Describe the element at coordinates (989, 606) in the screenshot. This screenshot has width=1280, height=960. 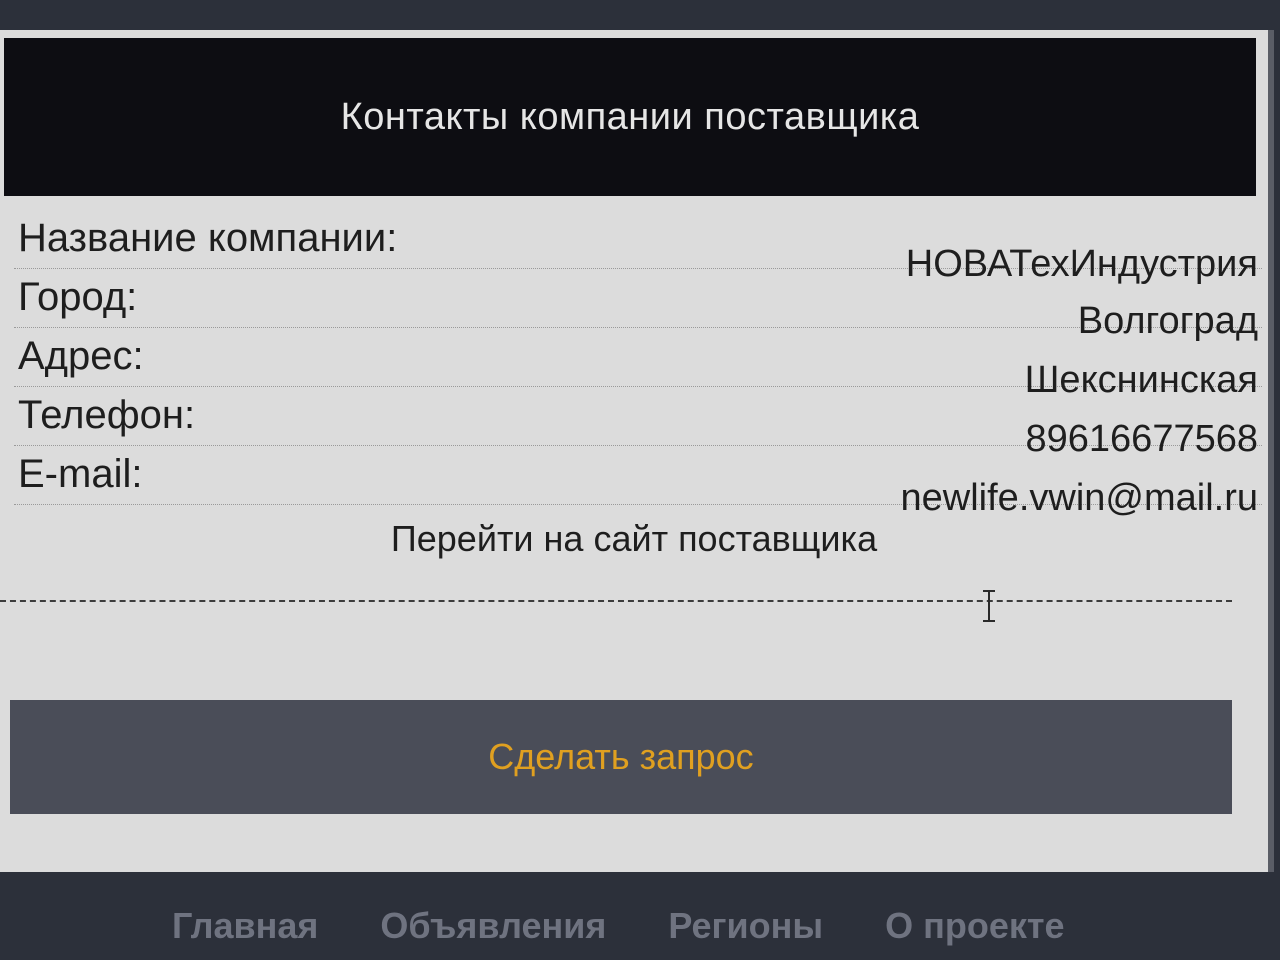
I see `text-cursor-icon` at that location.